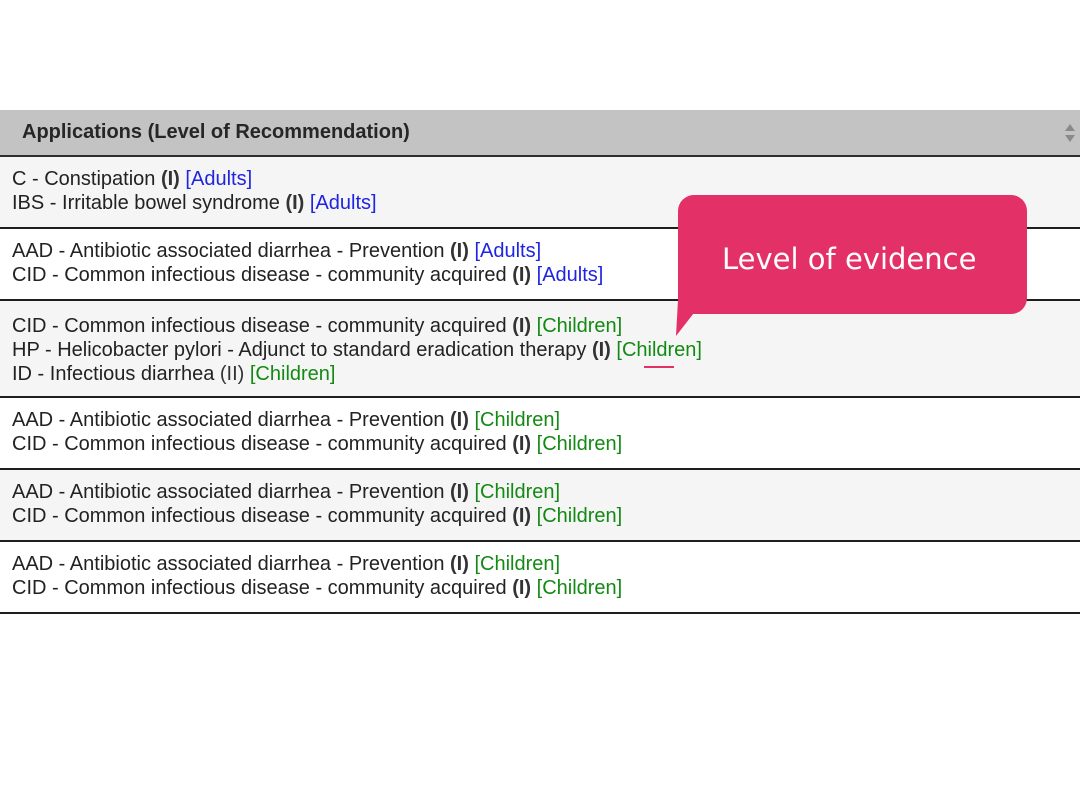 This screenshot has height=810, width=1080. I want to click on table-header: Applications (Level of Recommendation), so click(540, 133).